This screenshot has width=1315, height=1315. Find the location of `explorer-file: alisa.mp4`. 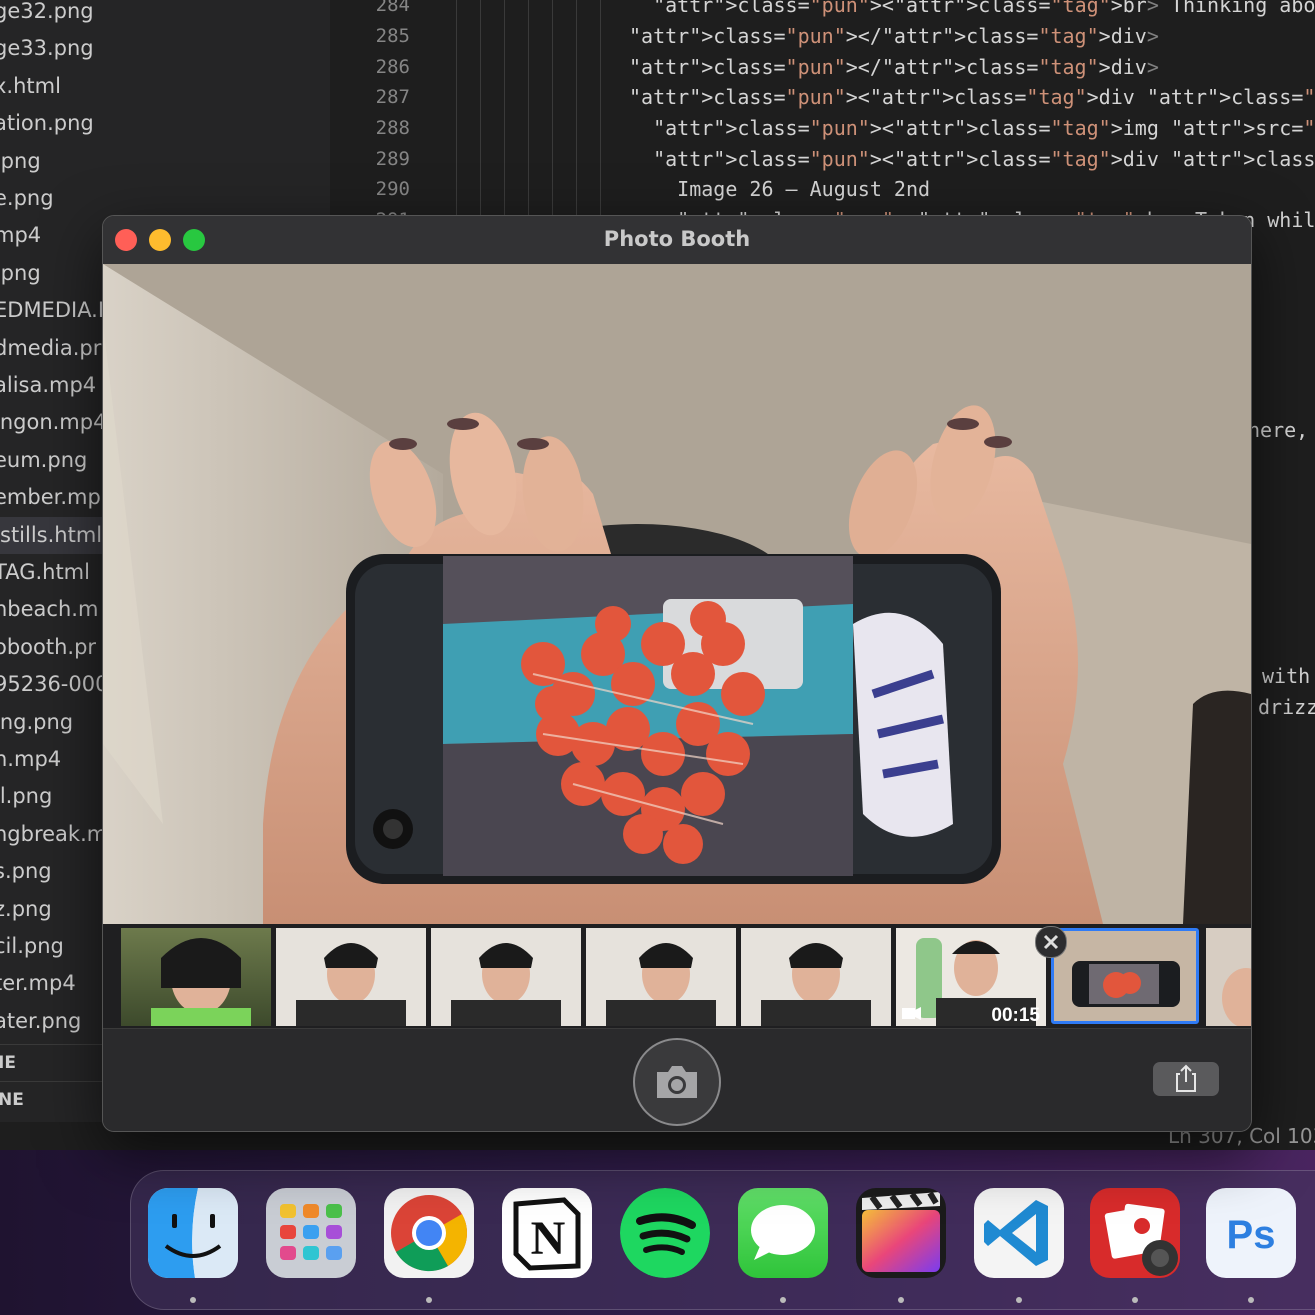

explorer-file: alisa.mp4 is located at coordinates (48, 385).